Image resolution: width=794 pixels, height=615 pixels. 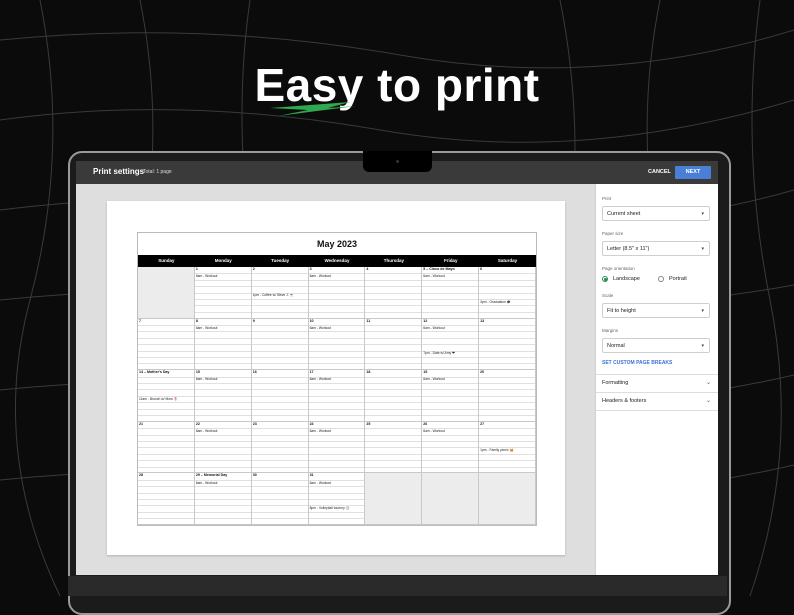 I want to click on landscape-label: Landscape, so click(x=626, y=279).